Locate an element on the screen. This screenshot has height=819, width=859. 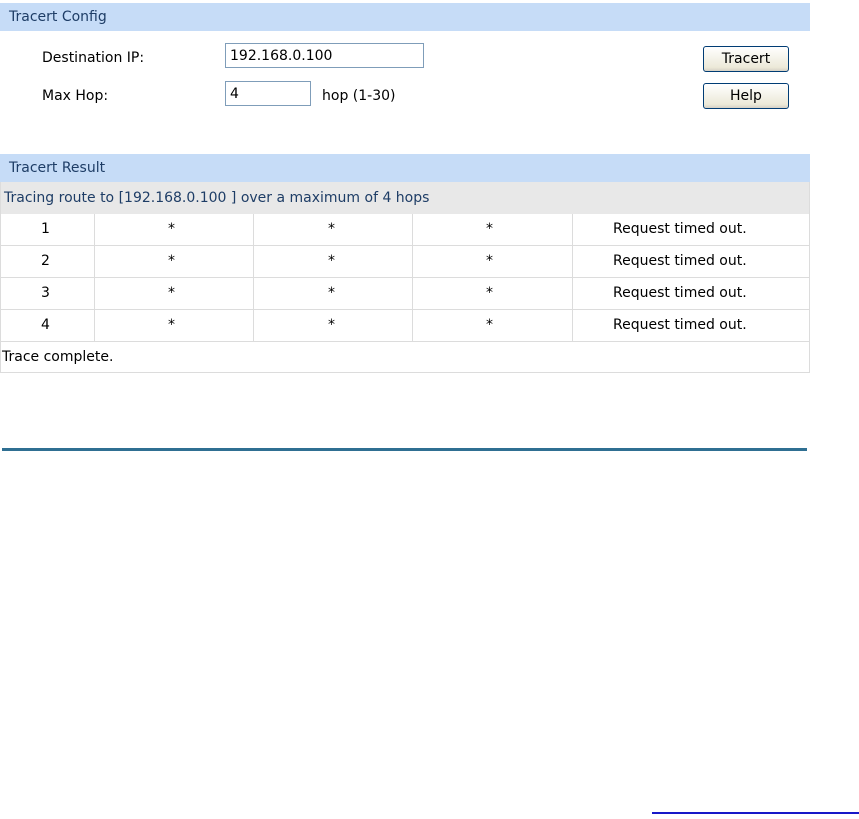
table-row: 2 * * * Request timed out. is located at coordinates (405, 262).